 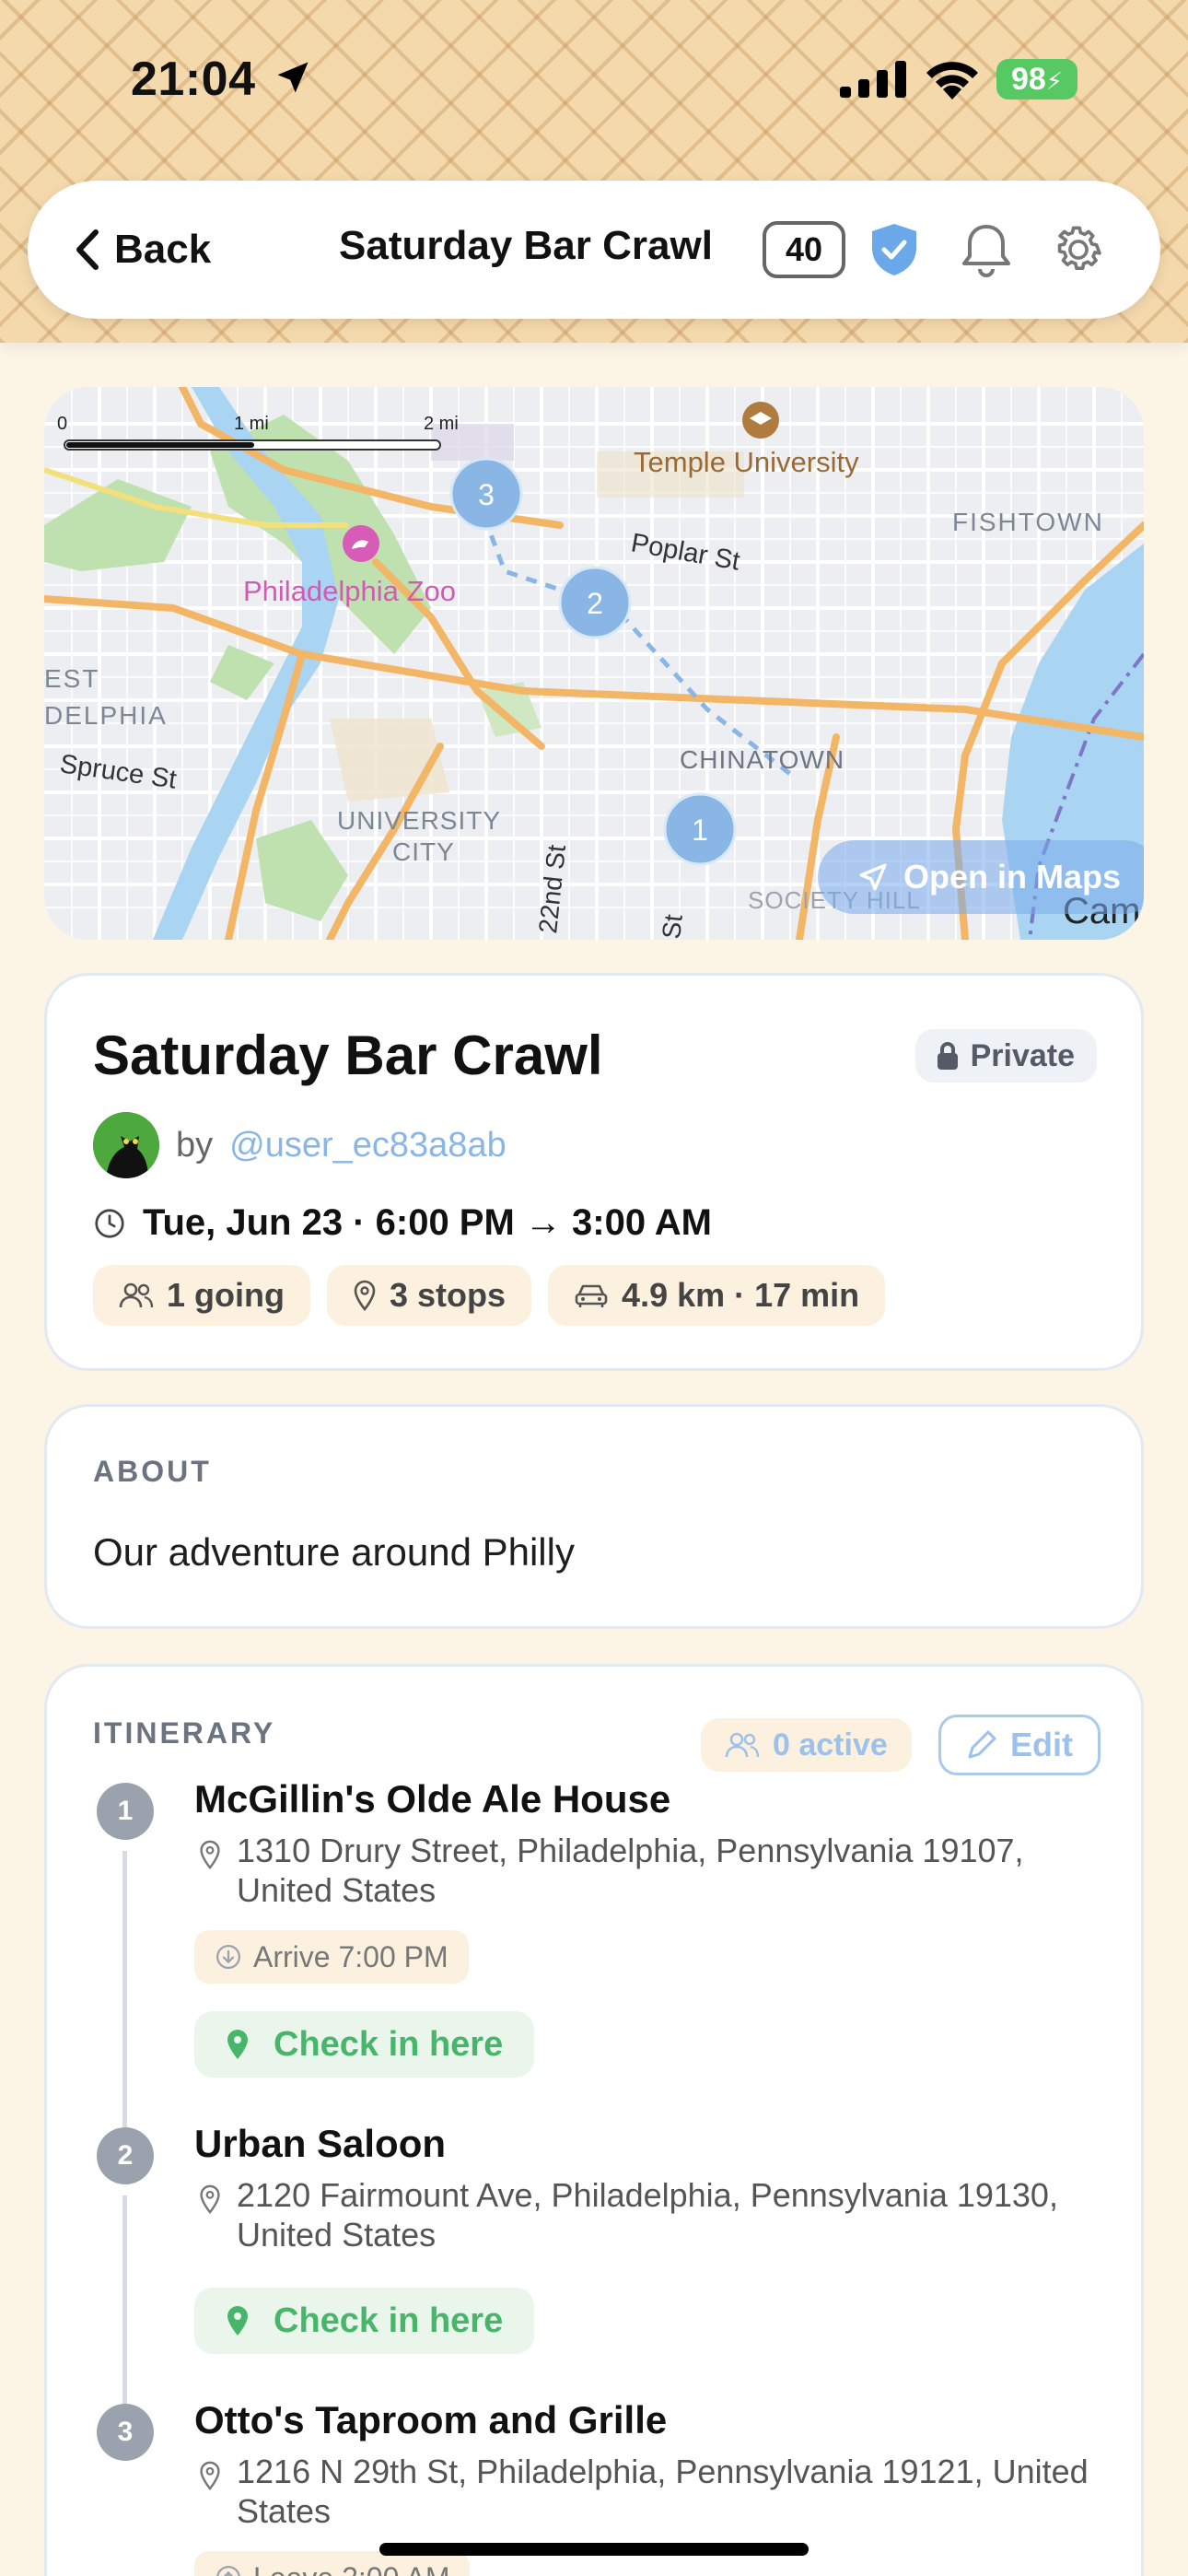 I want to click on going-chip: 1 going, so click(x=201, y=1295).